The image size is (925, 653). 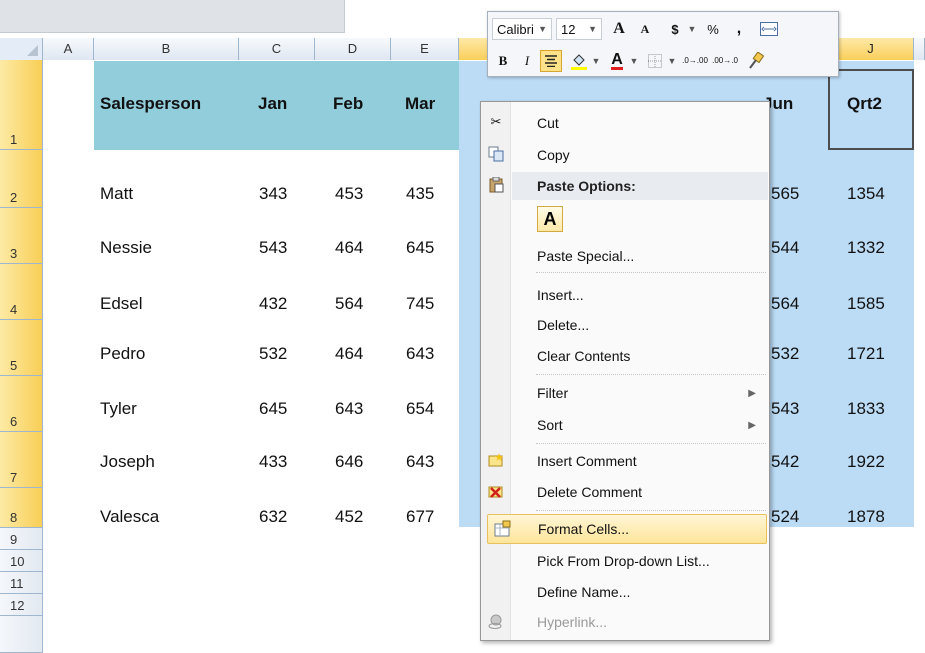 I want to click on percent-button: %, so click(x=713, y=29).